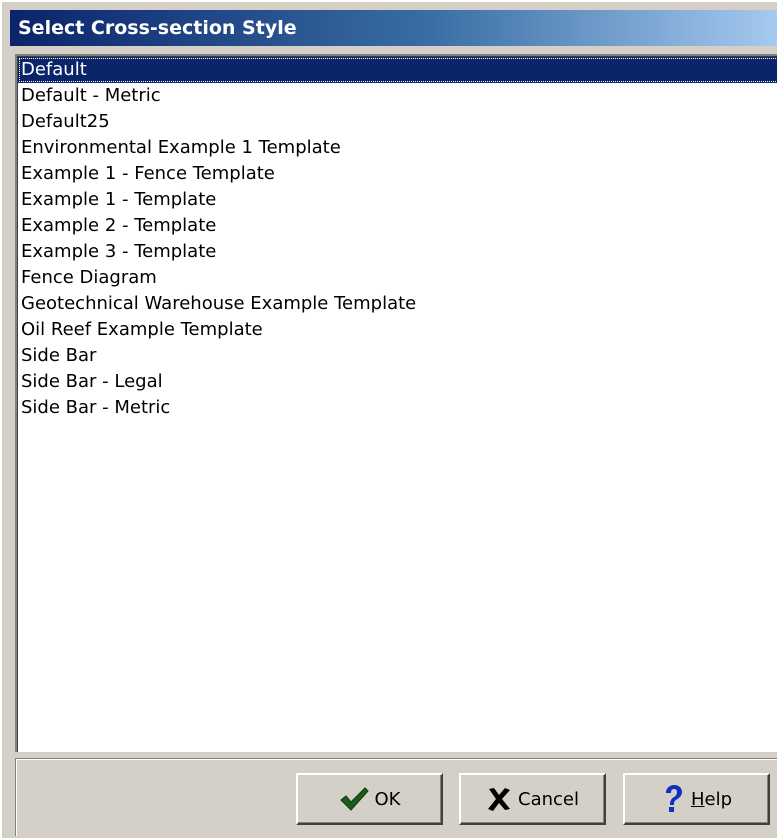  I want to click on list-item-10: Oil Reef Example Template, so click(397, 330).